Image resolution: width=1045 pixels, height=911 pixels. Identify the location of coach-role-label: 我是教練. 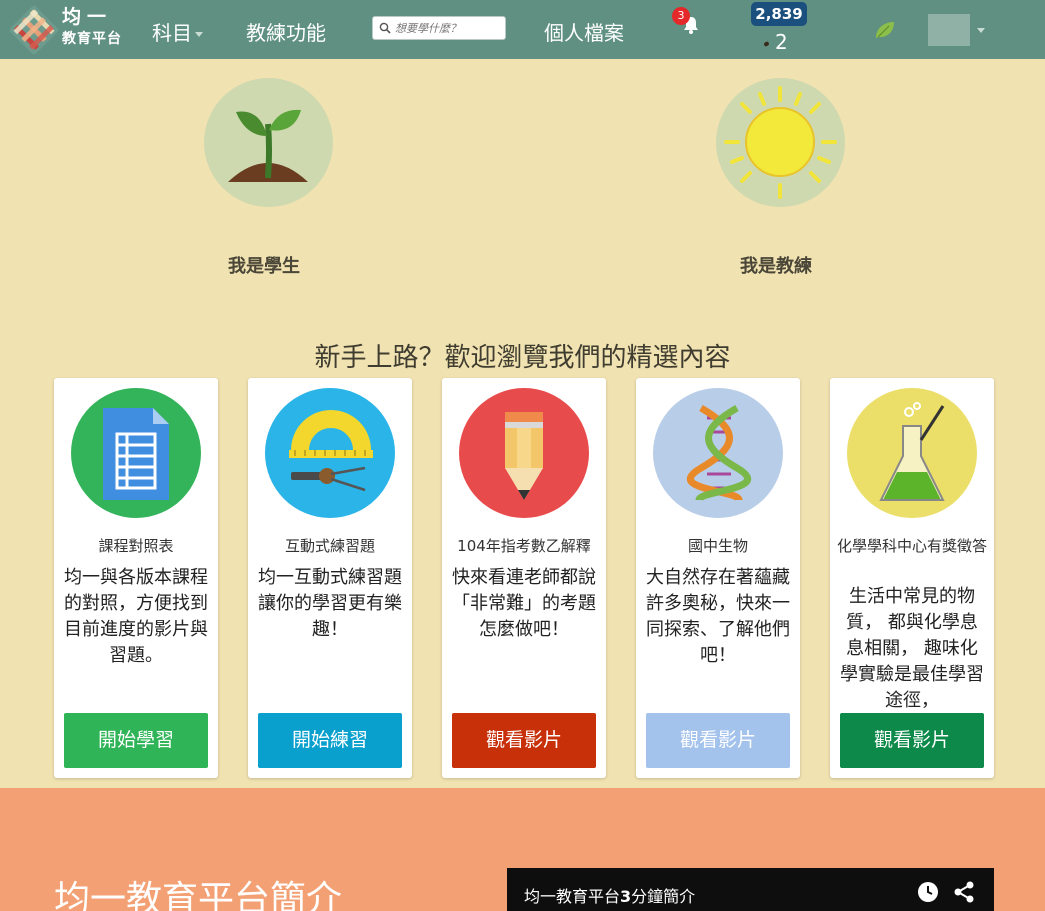
(776, 265).